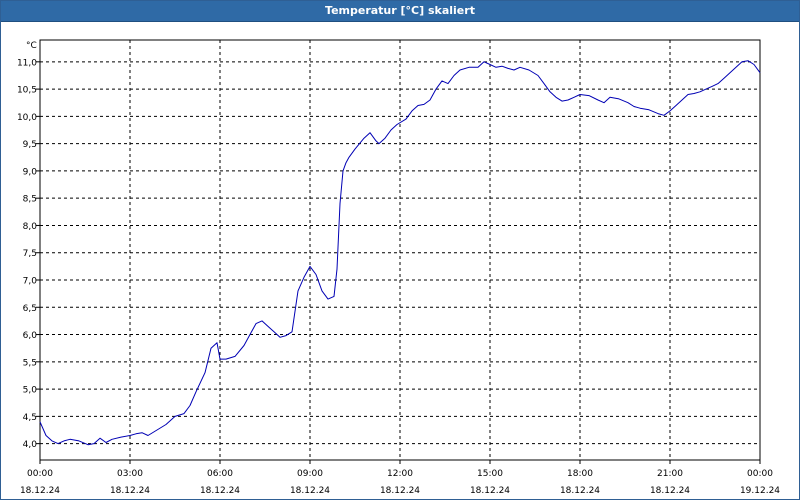  Describe the element at coordinates (220, 474) in the screenshot. I see `x-tick-time-label: 06:00` at that location.